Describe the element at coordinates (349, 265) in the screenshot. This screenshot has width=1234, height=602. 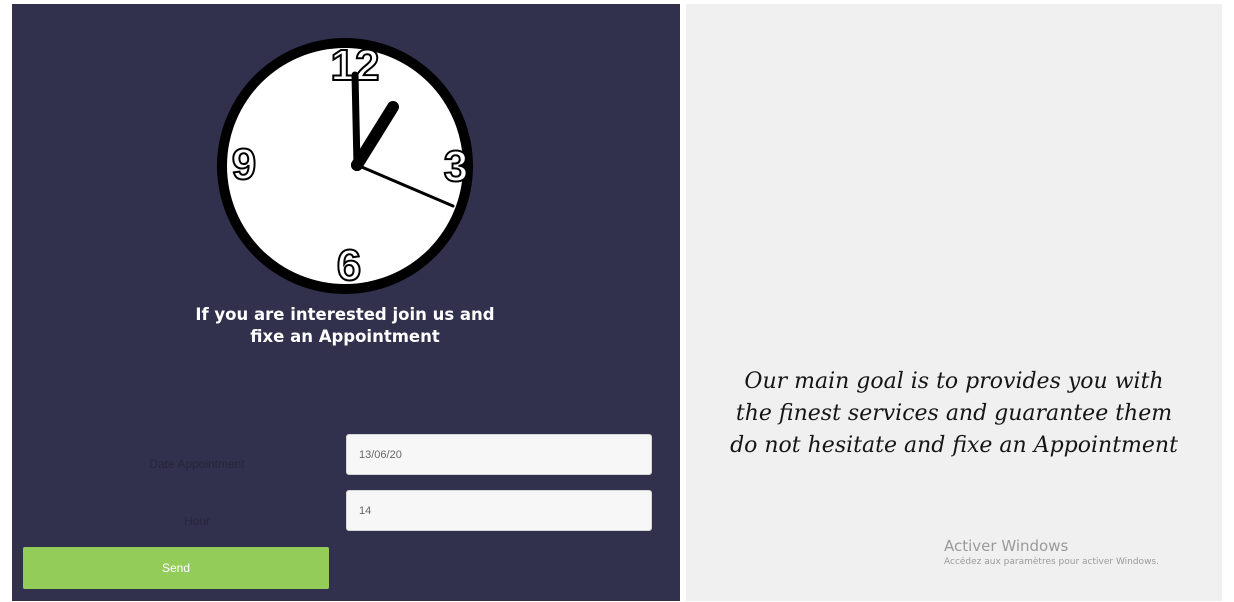
I see `clock-numeral-6: 6` at that location.